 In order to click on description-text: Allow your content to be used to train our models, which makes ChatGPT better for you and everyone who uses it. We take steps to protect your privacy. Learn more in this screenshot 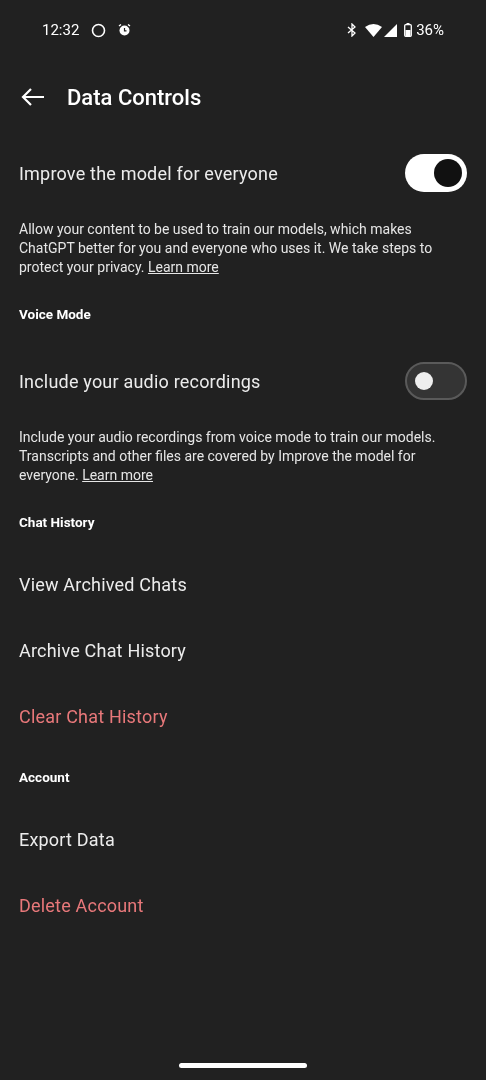, I will do `click(226, 248)`.